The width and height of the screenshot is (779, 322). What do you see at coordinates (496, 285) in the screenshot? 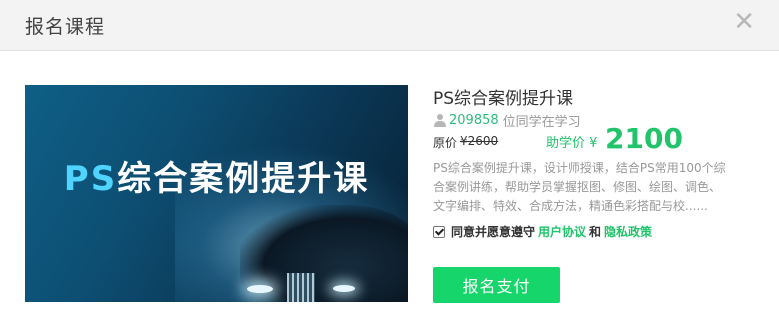
I see `pay-button: 报名支付` at bounding box center [496, 285].